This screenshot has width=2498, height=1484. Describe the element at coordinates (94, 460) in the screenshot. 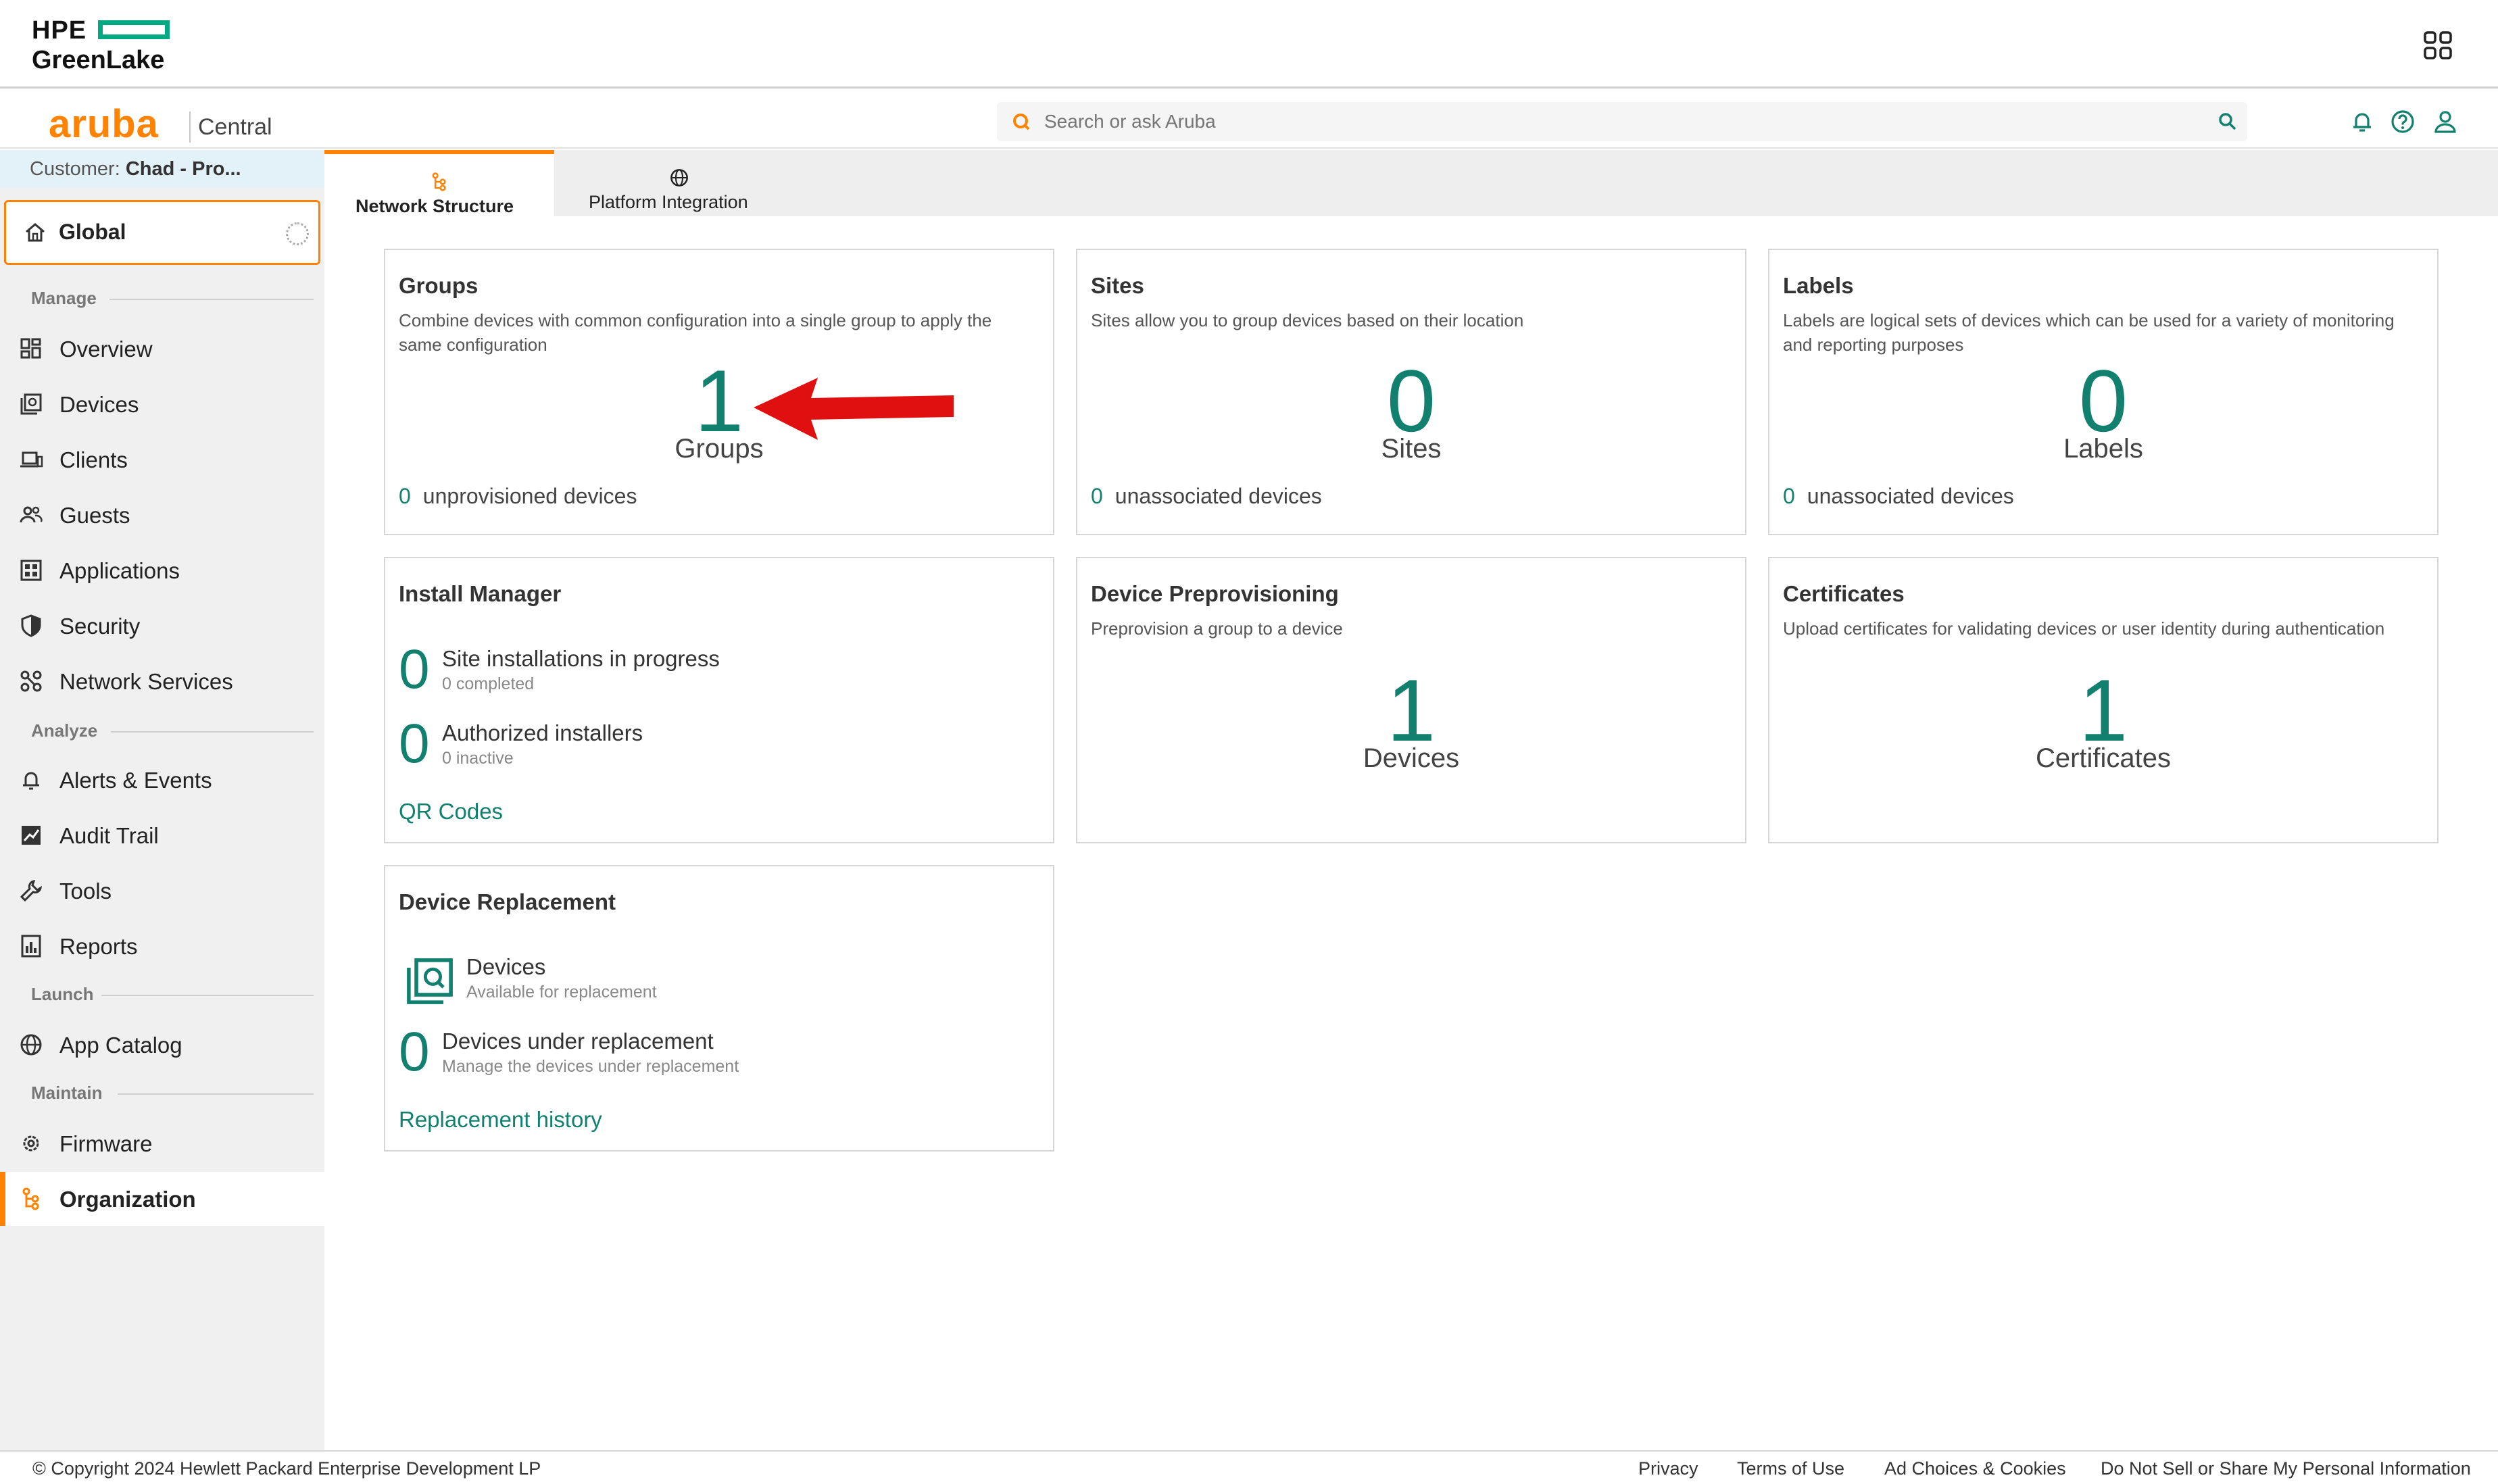

I see `sidebar-item-label: Clients` at that location.